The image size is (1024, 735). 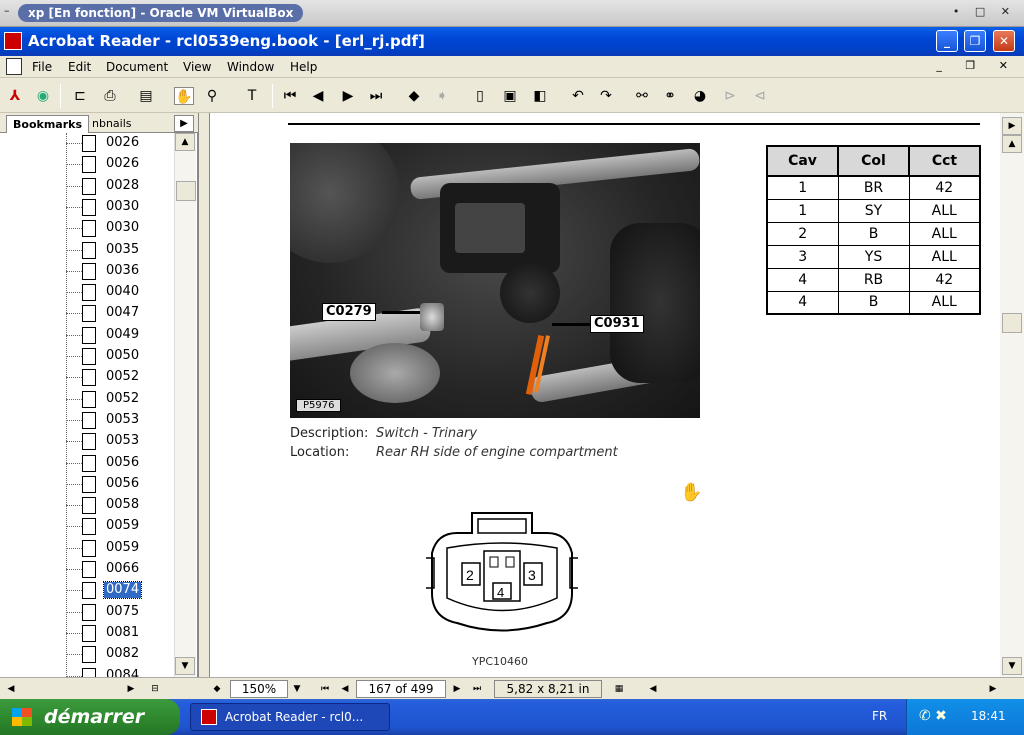 What do you see at coordinates (760, 96) in the screenshot?
I see `next-highlight-icon: ⊲` at bounding box center [760, 96].